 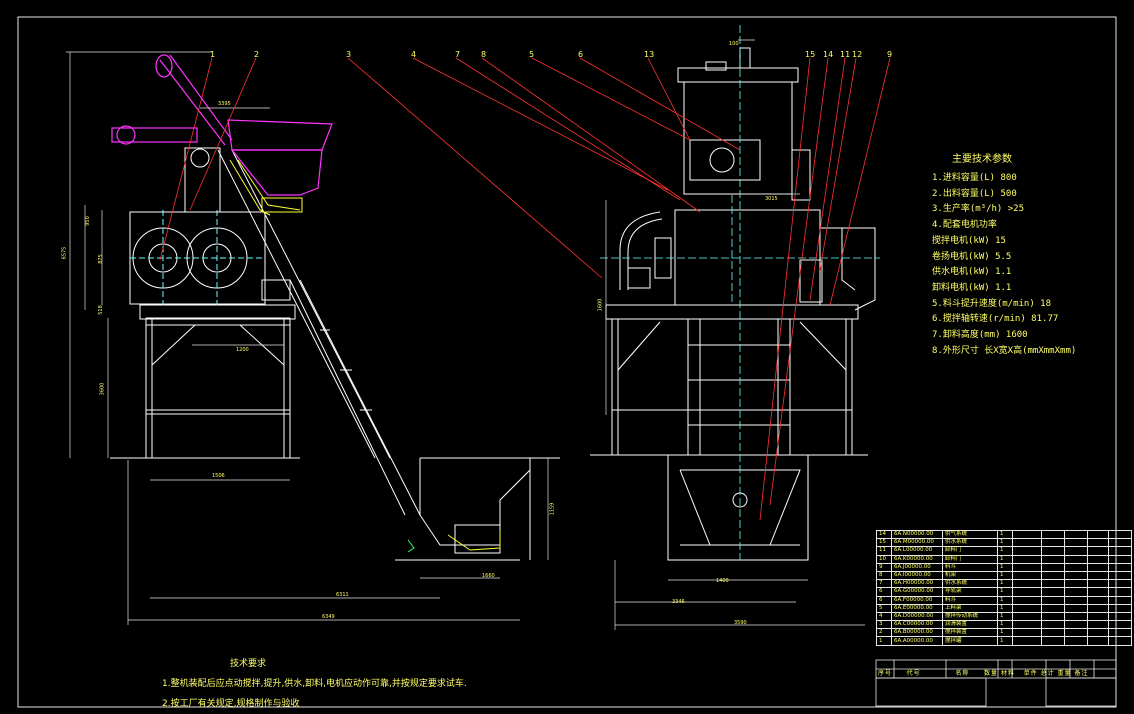 What do you see at coordinates (532, 54) in the screenshot?
I see `callout-5: 5` at bounding box center [532, 54].